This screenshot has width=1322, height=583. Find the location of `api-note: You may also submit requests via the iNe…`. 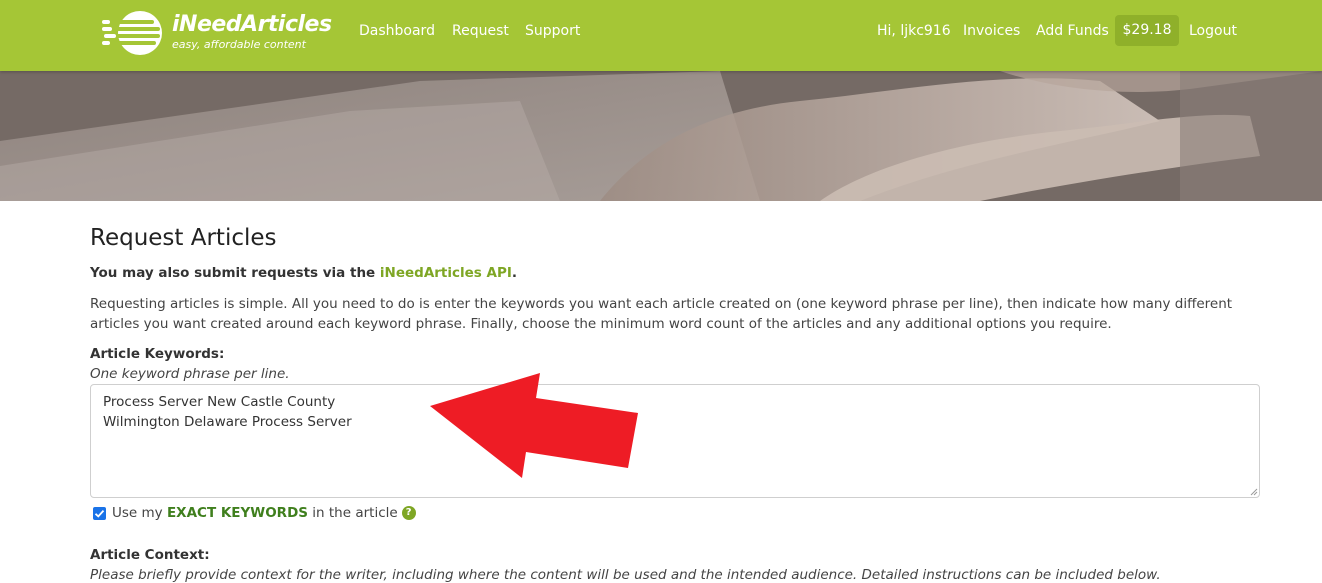

api-note: You may also submit requests via the iNe… is located at coordinates (303, 273).